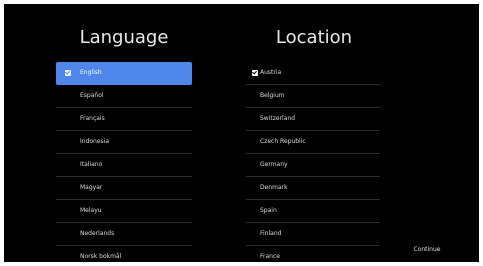 The height and width of the screenshot is (266, 483). I want to click on language-item-label: Indonesia, so click(95, 141).